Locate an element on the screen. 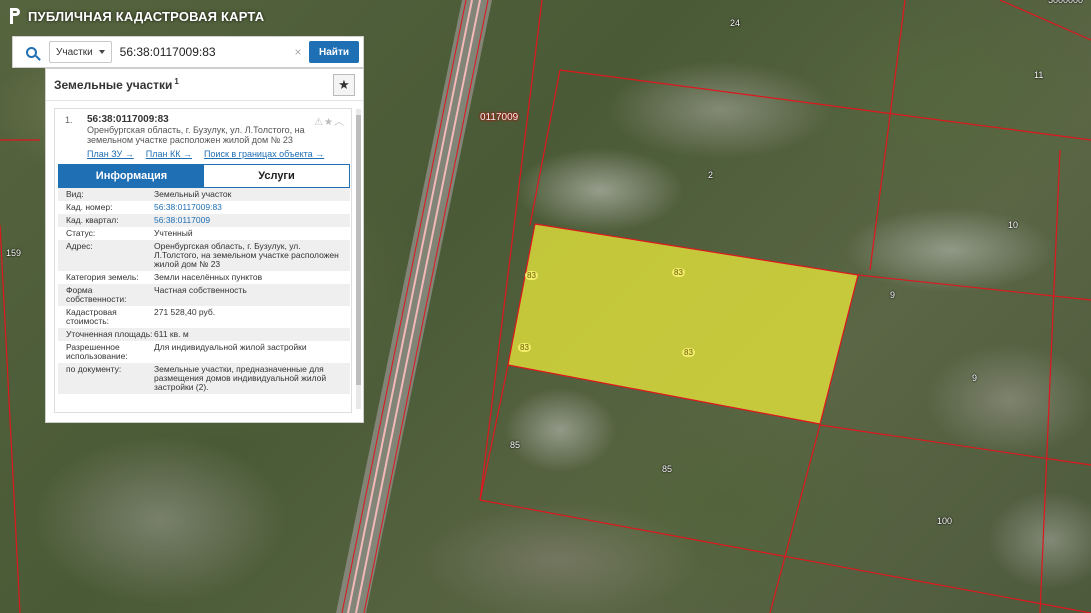 The width and height of the screenshot is (1091, 613). property-key: Кад. квартал: is located at coordinates (92, 220).